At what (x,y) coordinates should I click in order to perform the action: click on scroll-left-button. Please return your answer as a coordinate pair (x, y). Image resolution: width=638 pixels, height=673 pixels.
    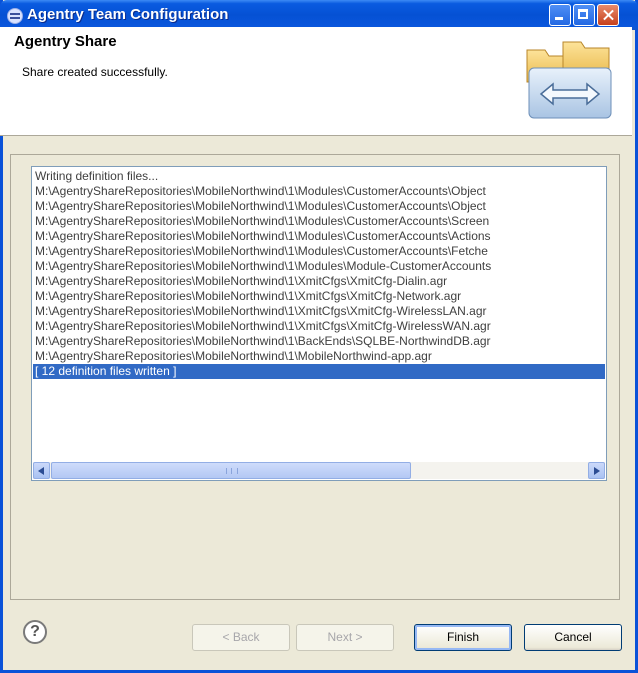
    Looking at the image, I should click on (41, 470).